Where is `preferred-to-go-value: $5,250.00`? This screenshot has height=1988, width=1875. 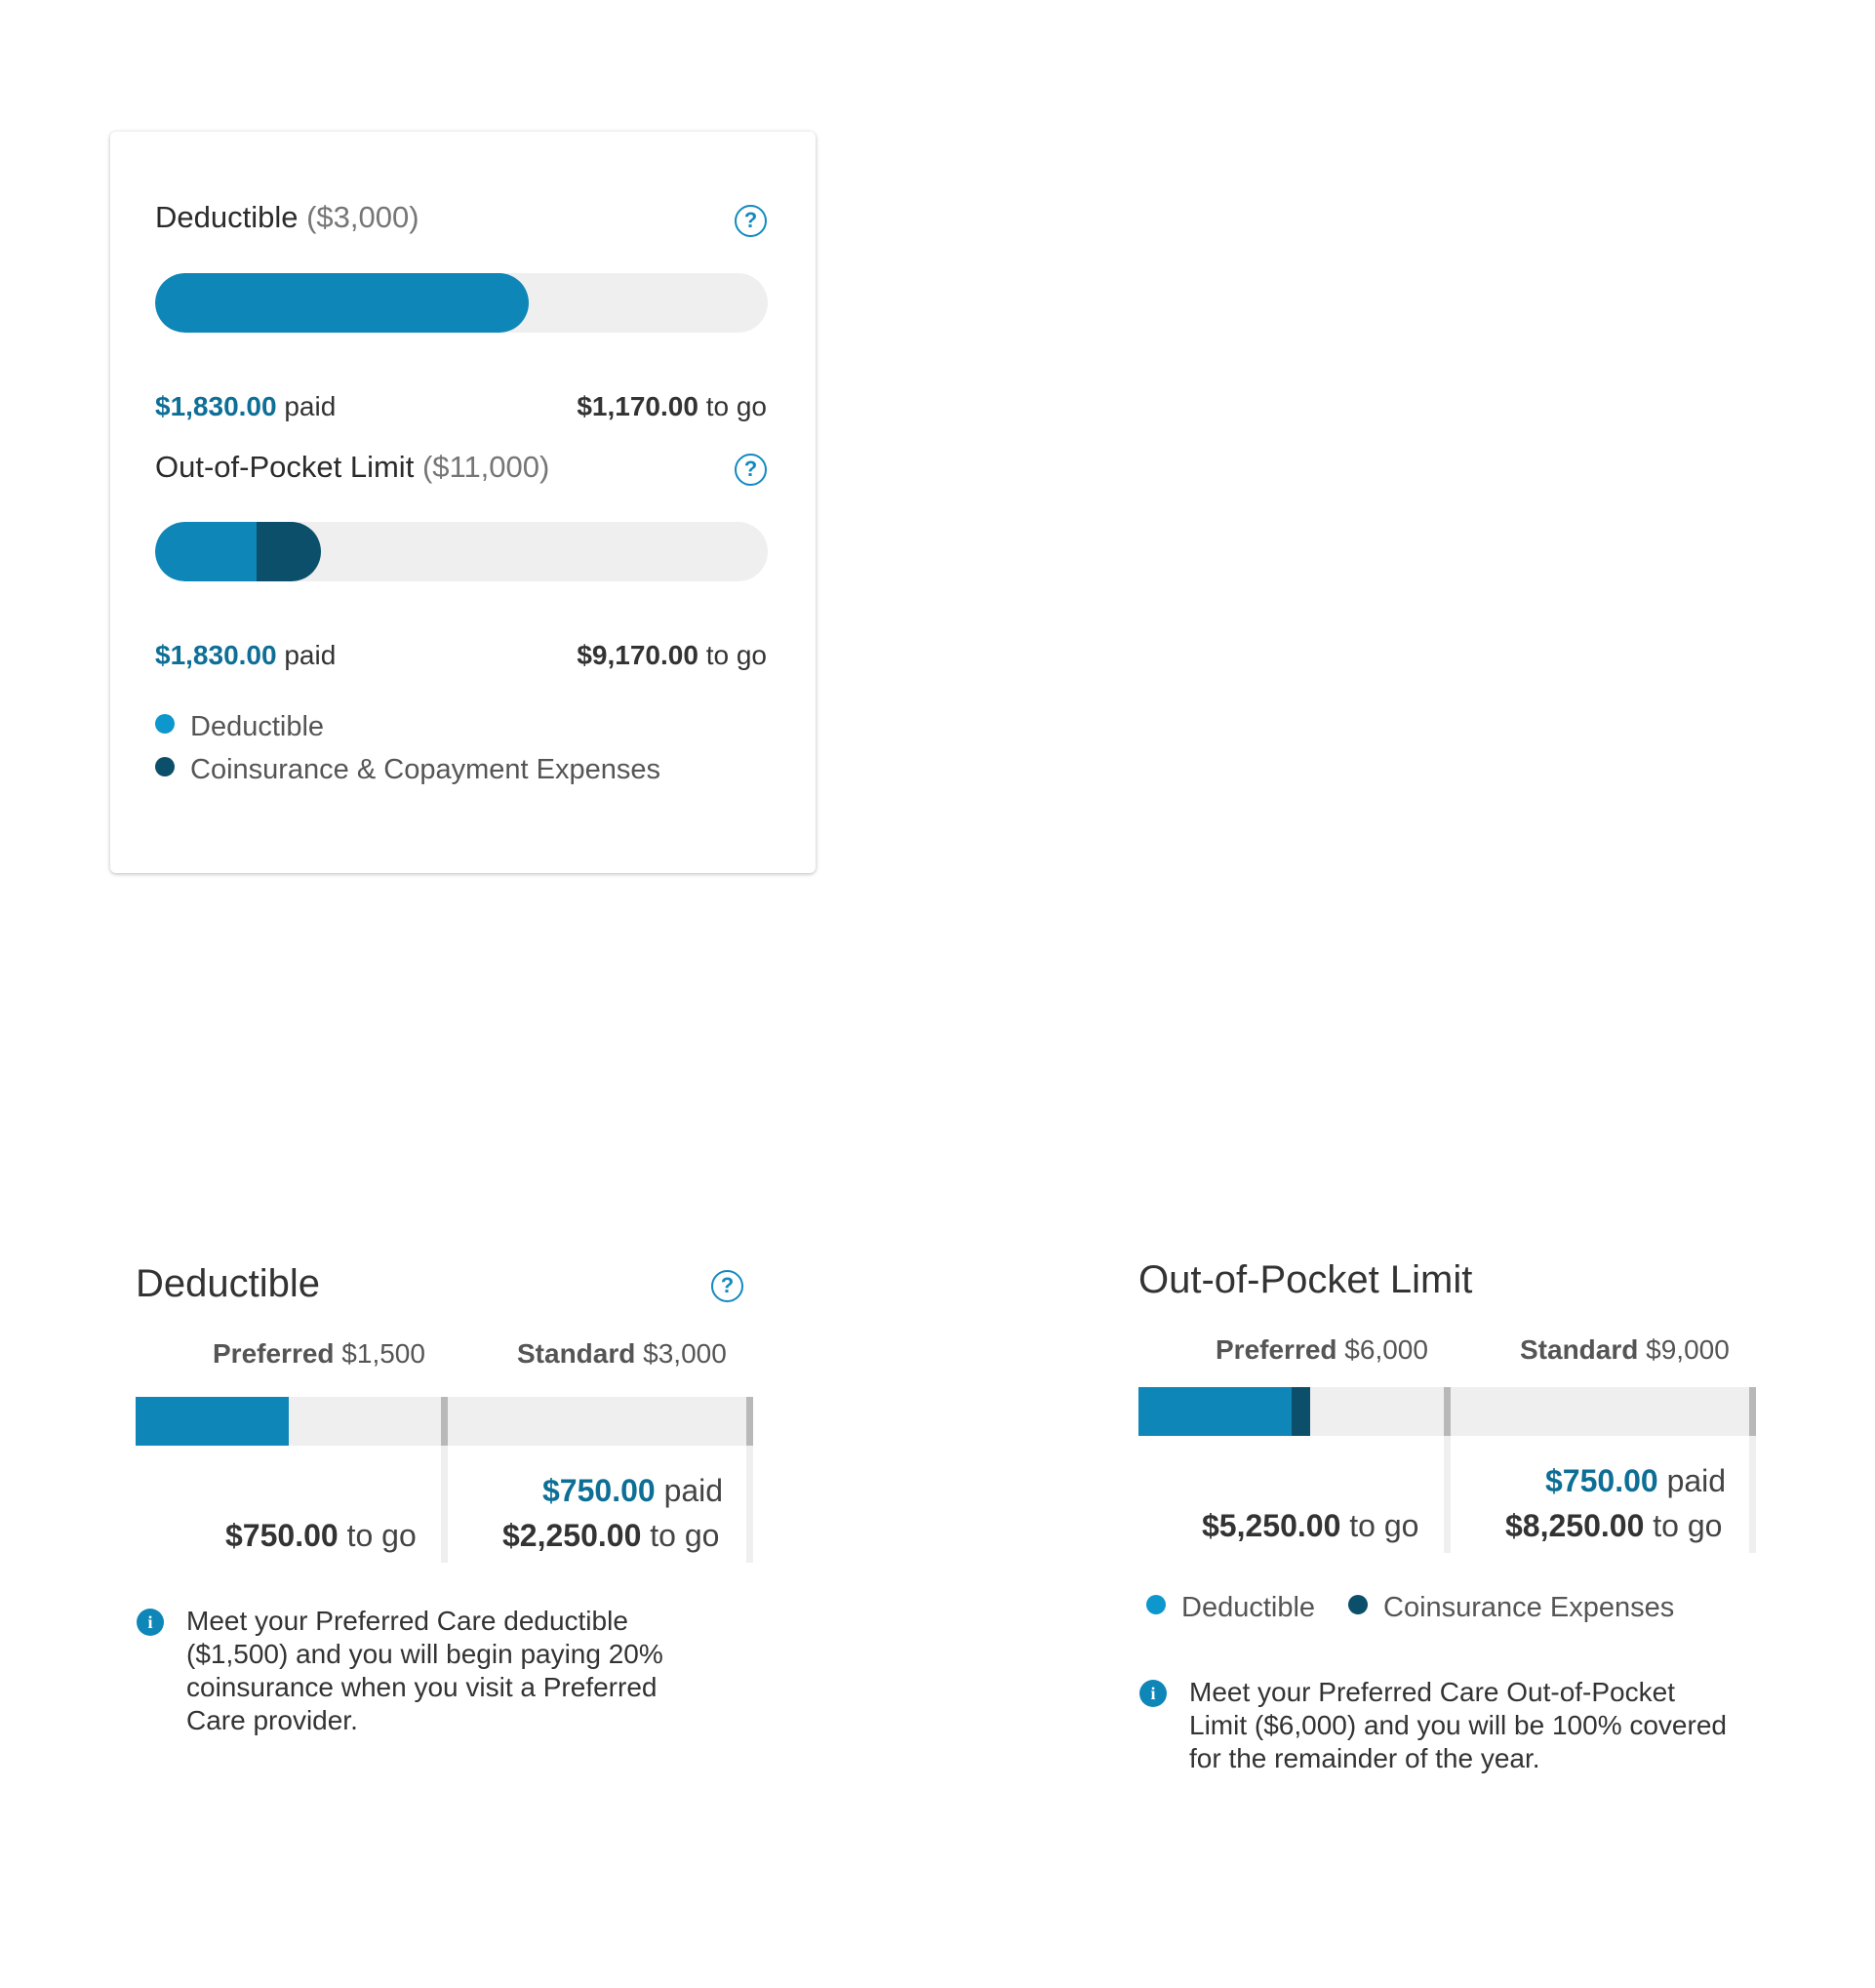
preferred-to-go-value: $5,250.00 is located at coordinates (1271, 1525).